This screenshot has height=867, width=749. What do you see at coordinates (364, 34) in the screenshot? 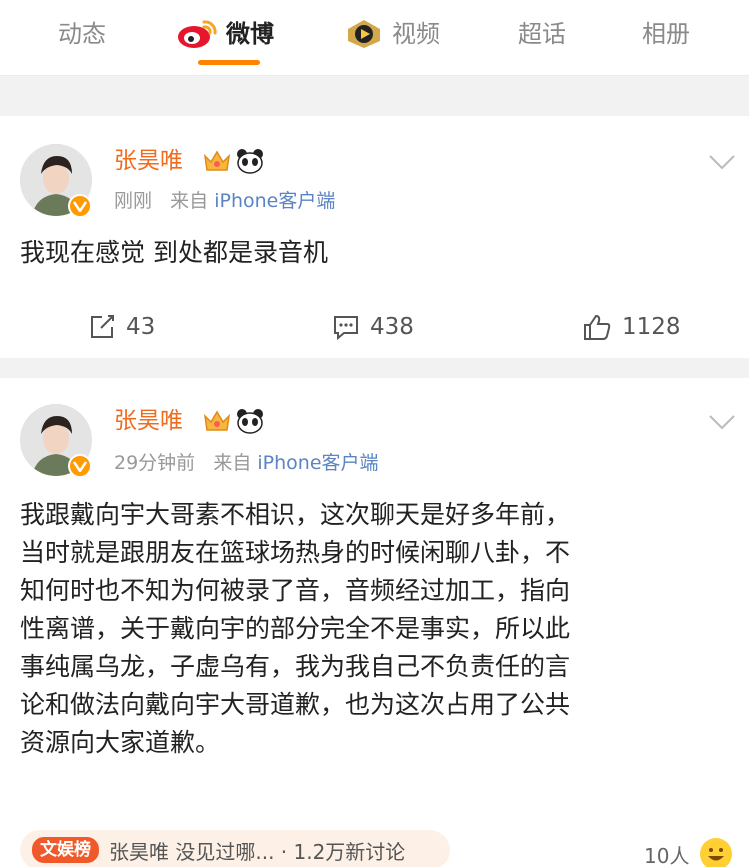
I see `video-play-icon` at bounding box center [364, 34].